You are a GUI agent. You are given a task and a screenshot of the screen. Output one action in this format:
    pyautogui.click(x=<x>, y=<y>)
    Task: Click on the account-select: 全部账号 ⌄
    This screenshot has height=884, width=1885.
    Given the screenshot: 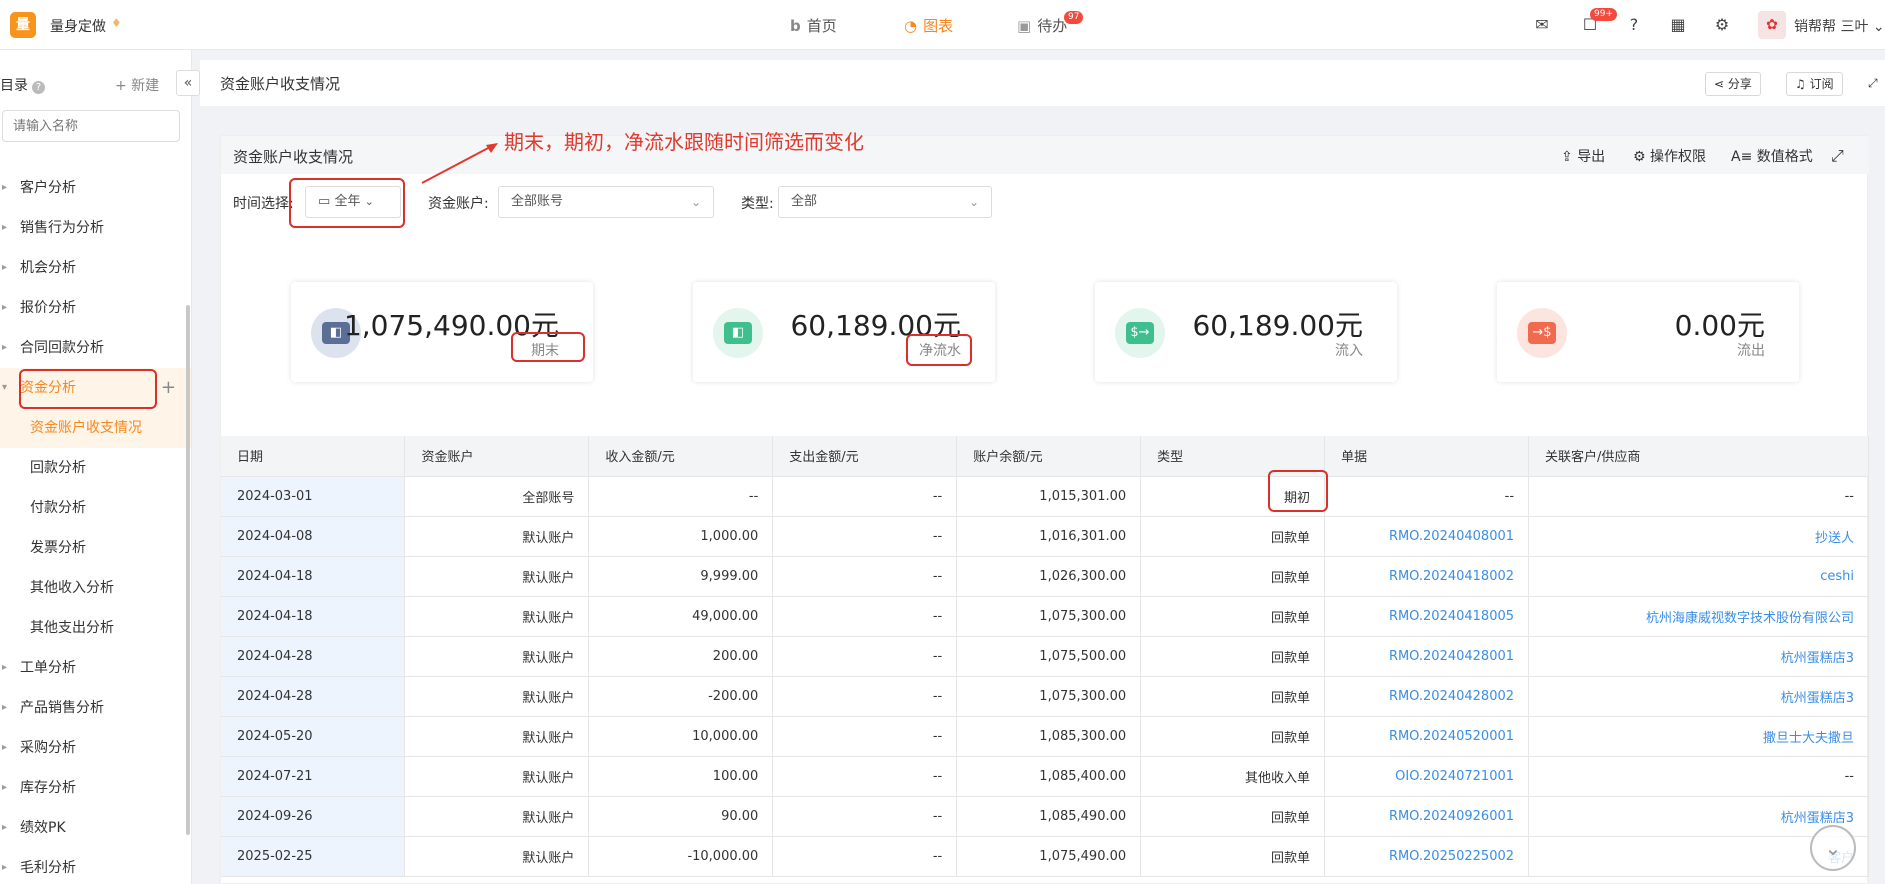 What is the action you would take?
    pyautogui.click(x=606, y=202)
    